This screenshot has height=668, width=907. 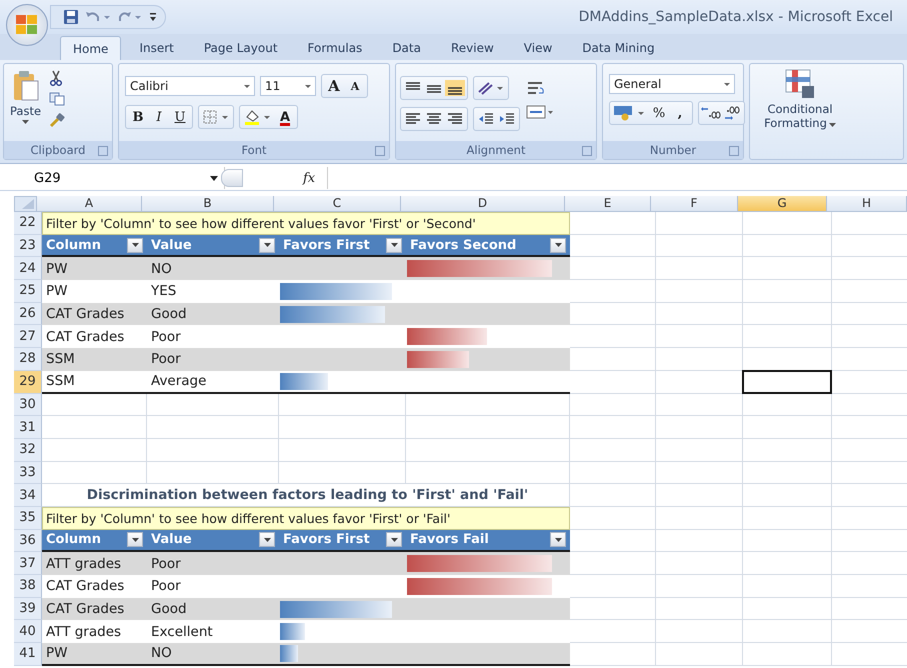 What do you see at coordinates (672, 84) in the screenshot?
I see `number-format-dropdown: General` at bounding box center [672, 84].